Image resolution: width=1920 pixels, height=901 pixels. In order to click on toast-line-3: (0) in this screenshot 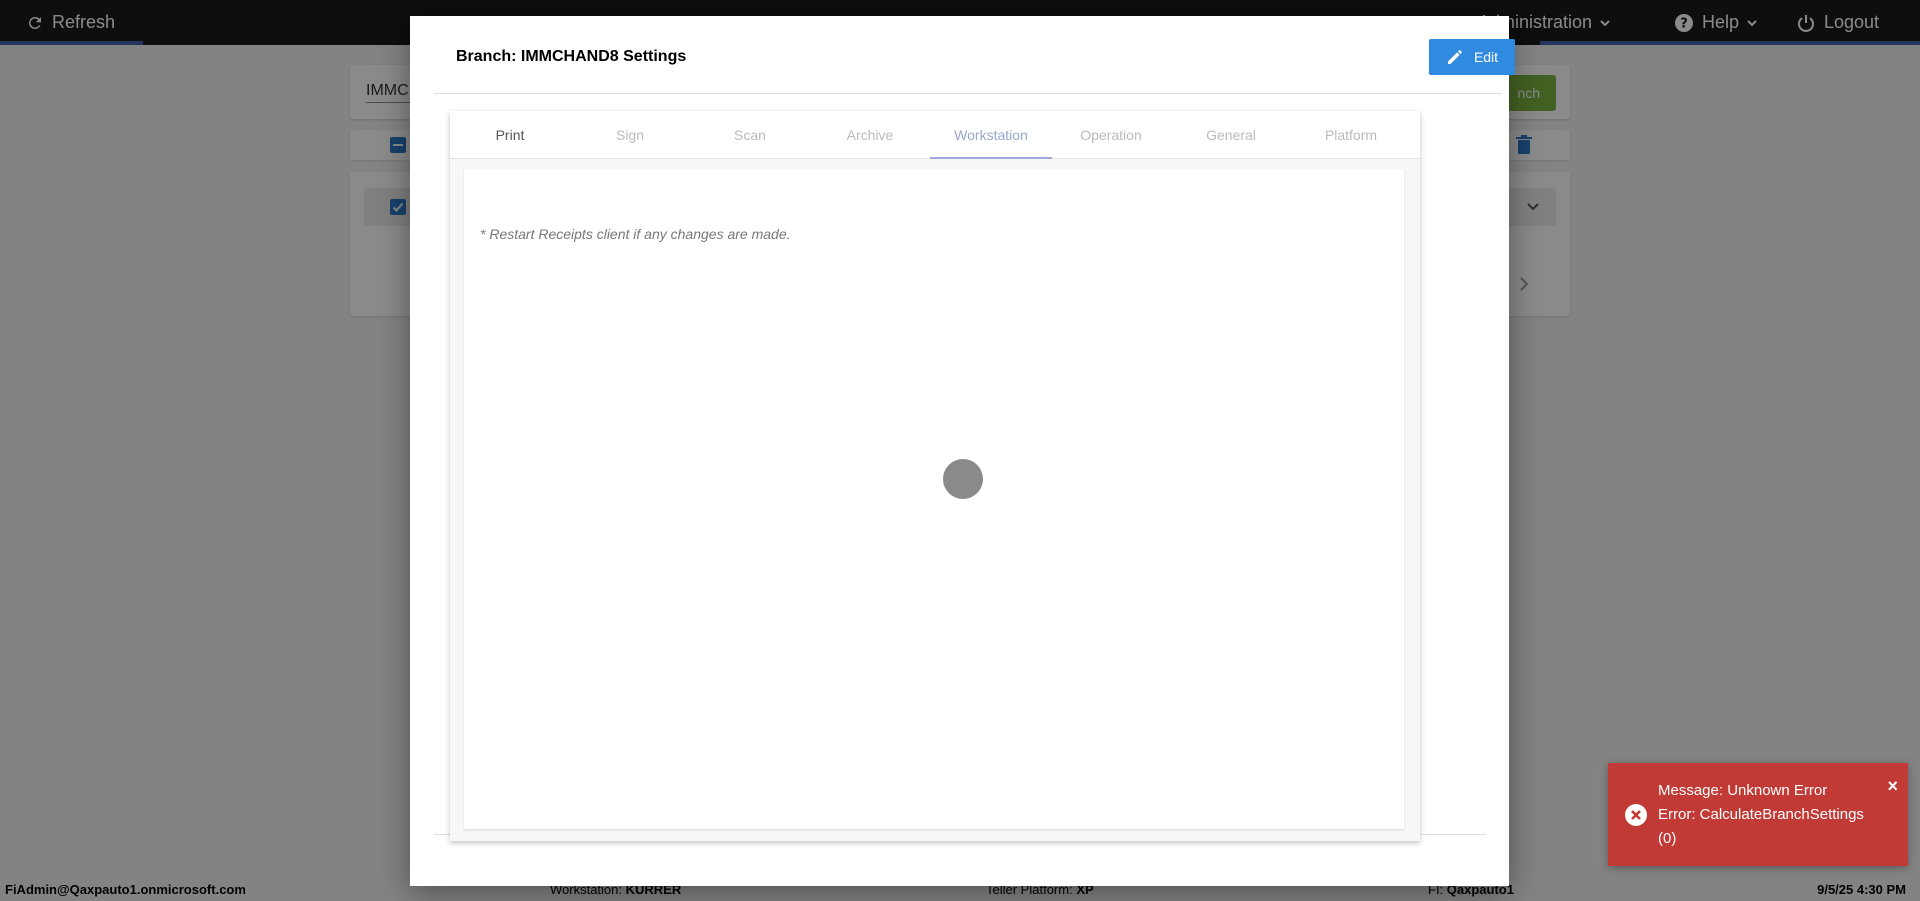, I will do `click(1667, 838)`.